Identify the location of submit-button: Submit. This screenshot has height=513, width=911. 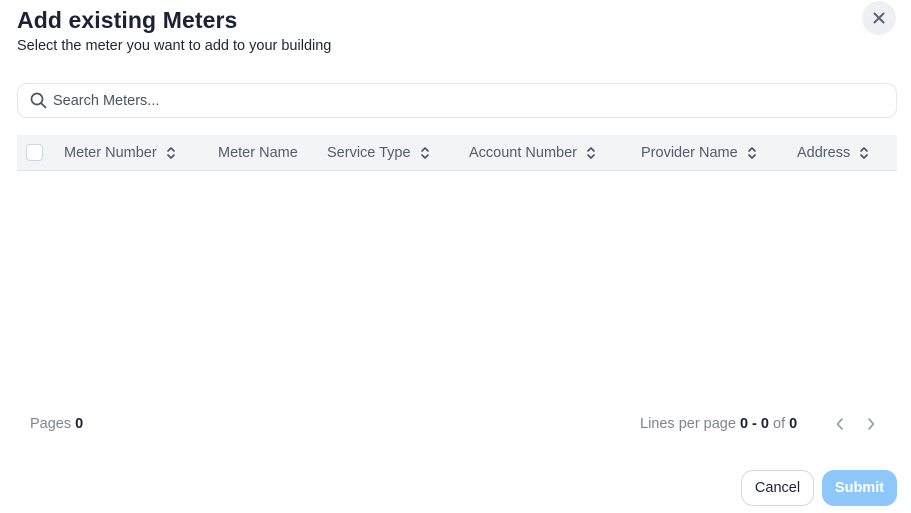
(859, 488).